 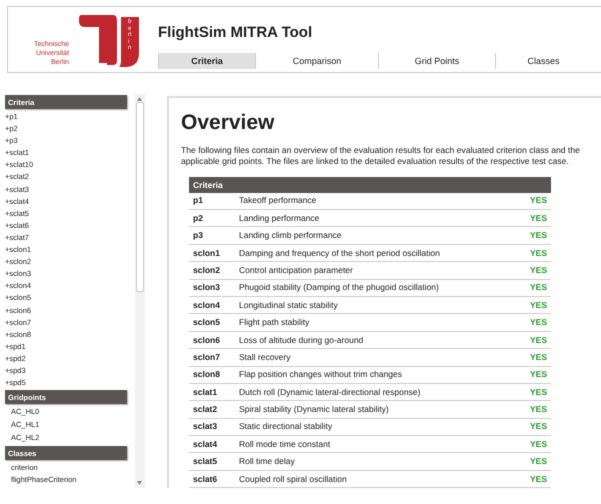 What do you see at coordinates (380, 218) in the screenshot?
I see `description-link: Landing performance` at bounding box center [380, 218].